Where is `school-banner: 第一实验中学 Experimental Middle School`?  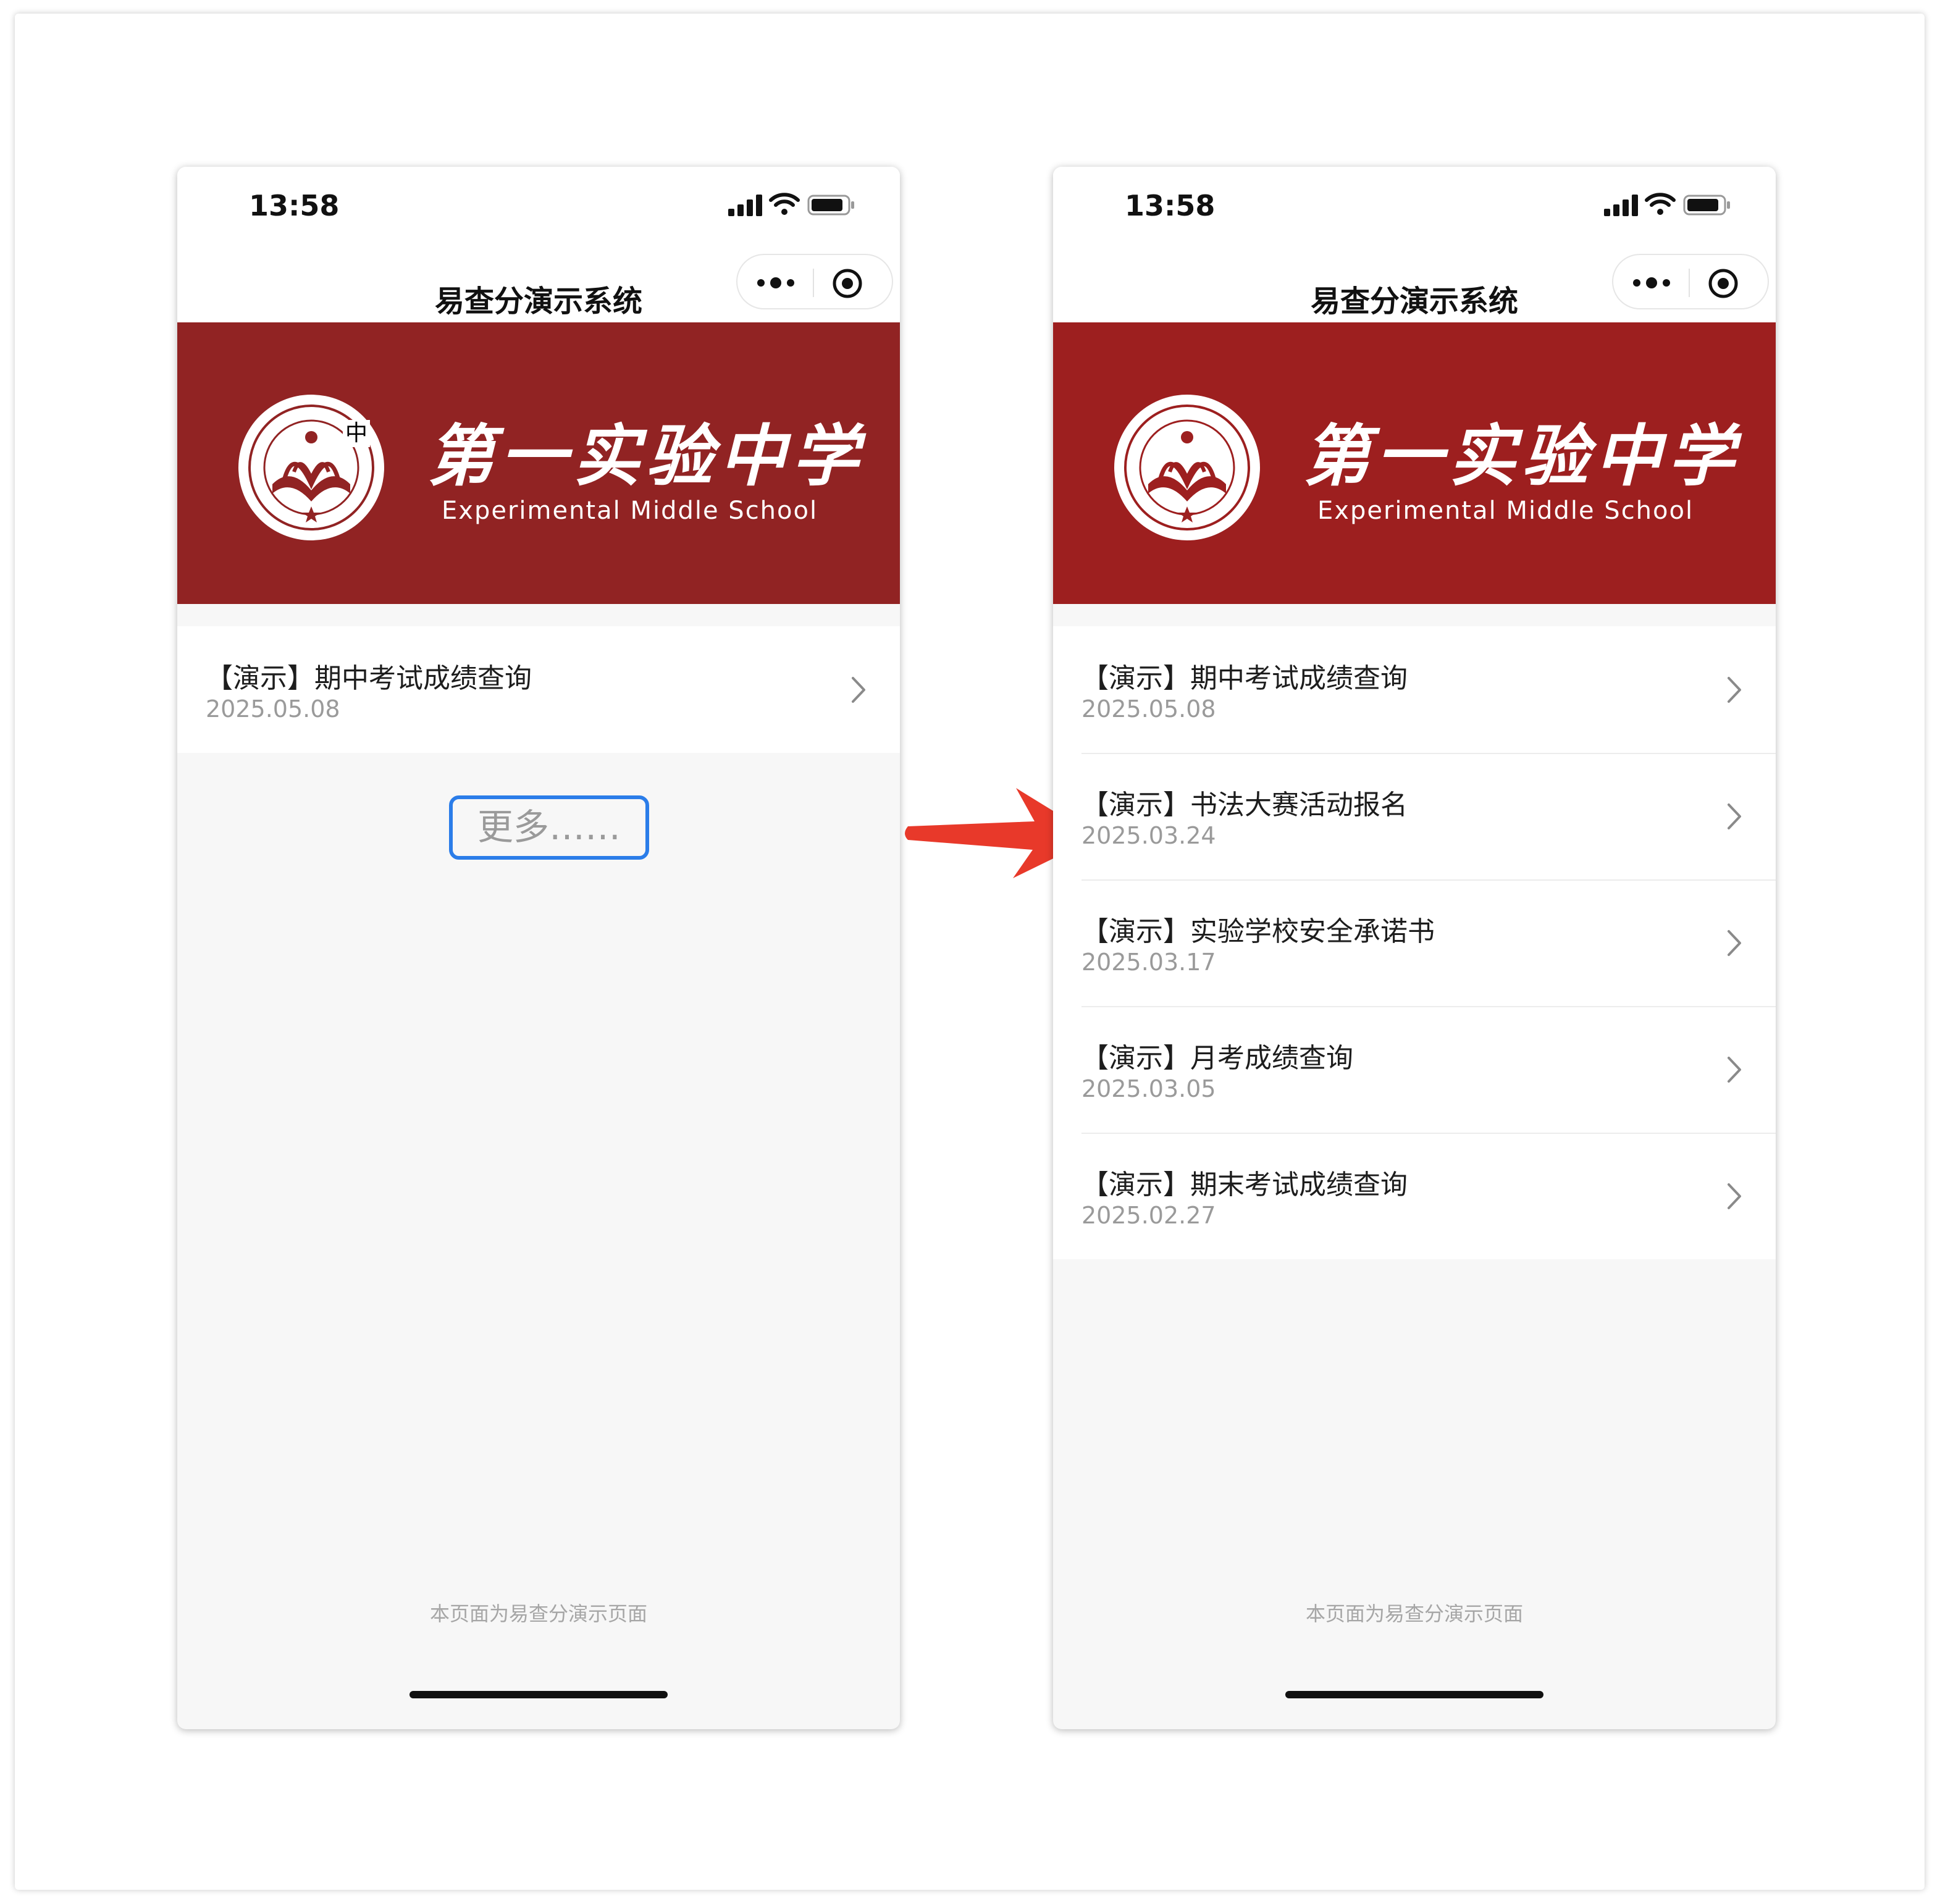
school-banner: 第一实验中学 Experimental Middle School is located at coordinates (1414, 463).